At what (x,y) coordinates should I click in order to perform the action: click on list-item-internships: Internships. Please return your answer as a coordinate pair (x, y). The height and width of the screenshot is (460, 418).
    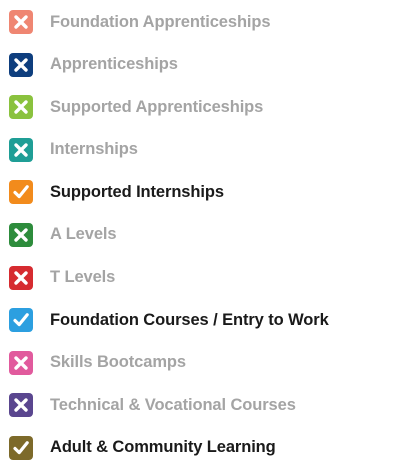
    Looking at the image, I should click on (211, 149).